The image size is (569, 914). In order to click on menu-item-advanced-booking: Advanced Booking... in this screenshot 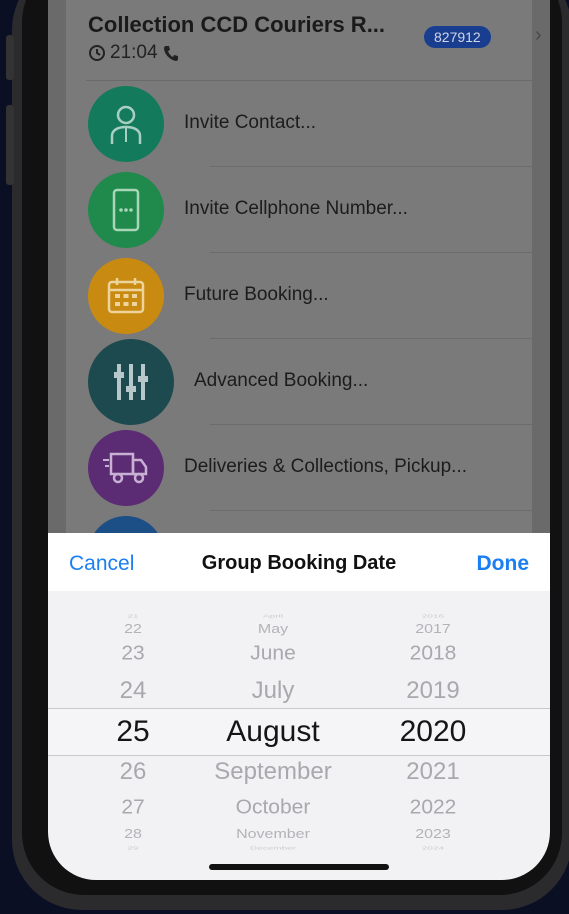, I will do `click(309, 382)`.